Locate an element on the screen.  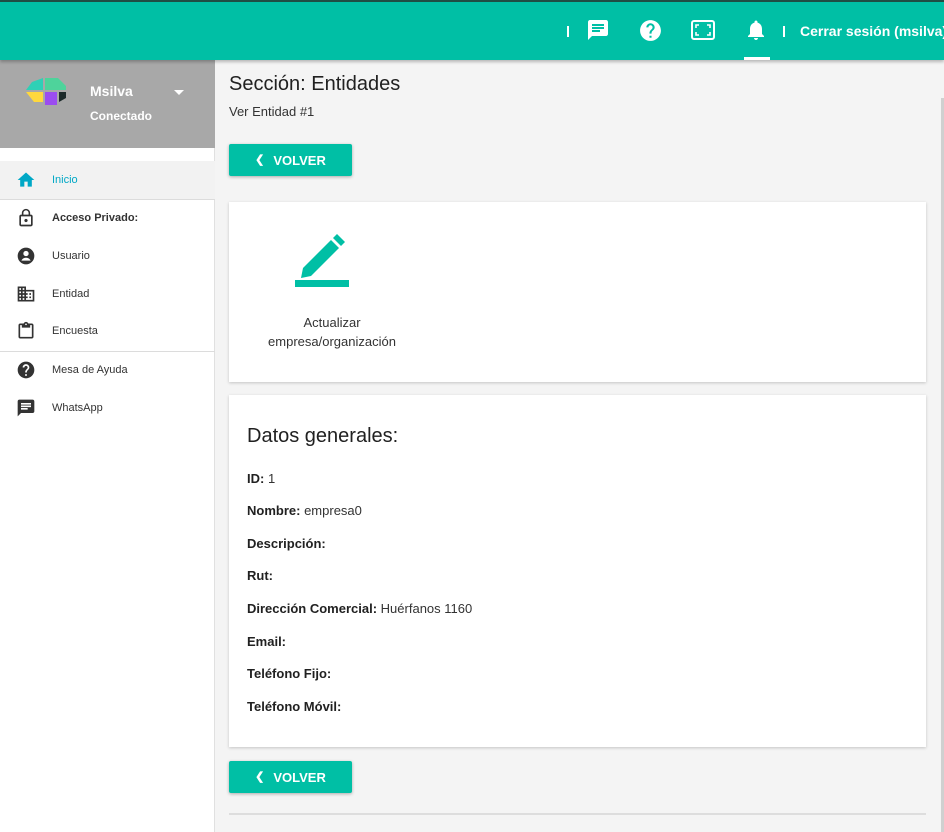
back-button: ❮ VOLVER is located at coordinates (290, 160).